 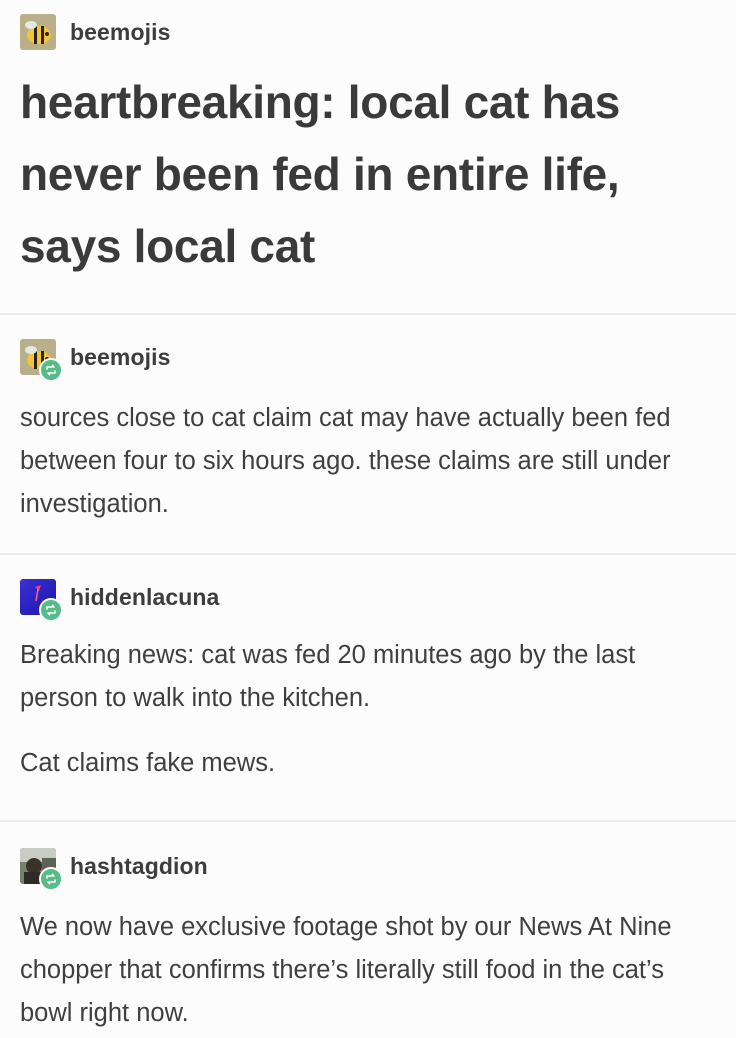 I want to click on username: hiddenlacuna, so click(x=144, y=597).